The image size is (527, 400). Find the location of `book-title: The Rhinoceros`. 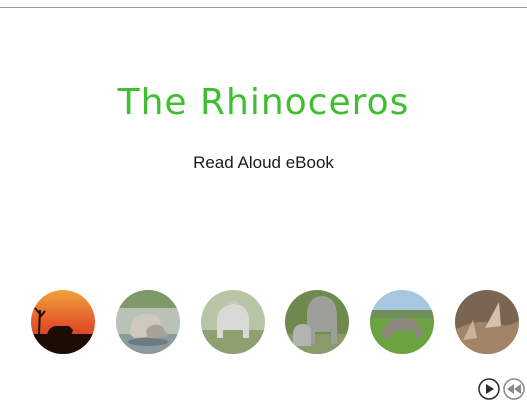

book-title: The Rhinoceros is located at coordinates (263, 102).